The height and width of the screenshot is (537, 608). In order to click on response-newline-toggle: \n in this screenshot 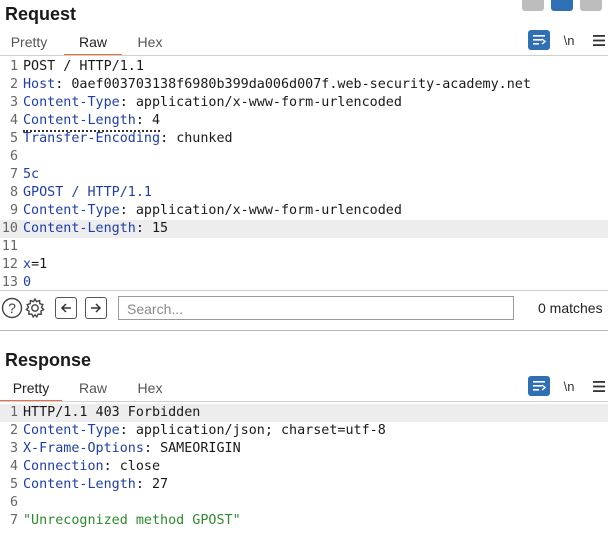, I will do `click(569, 386)`.